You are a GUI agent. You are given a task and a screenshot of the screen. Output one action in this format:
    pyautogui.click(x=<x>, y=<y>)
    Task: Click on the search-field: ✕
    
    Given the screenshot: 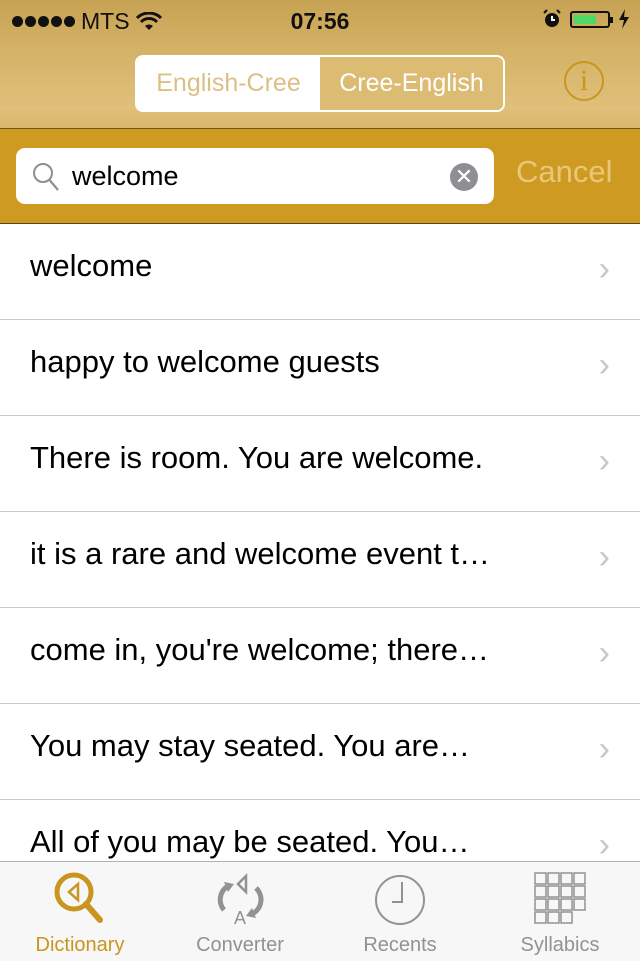 What is the action you would take?
    pyautogui.click(x=255, y=176)
    